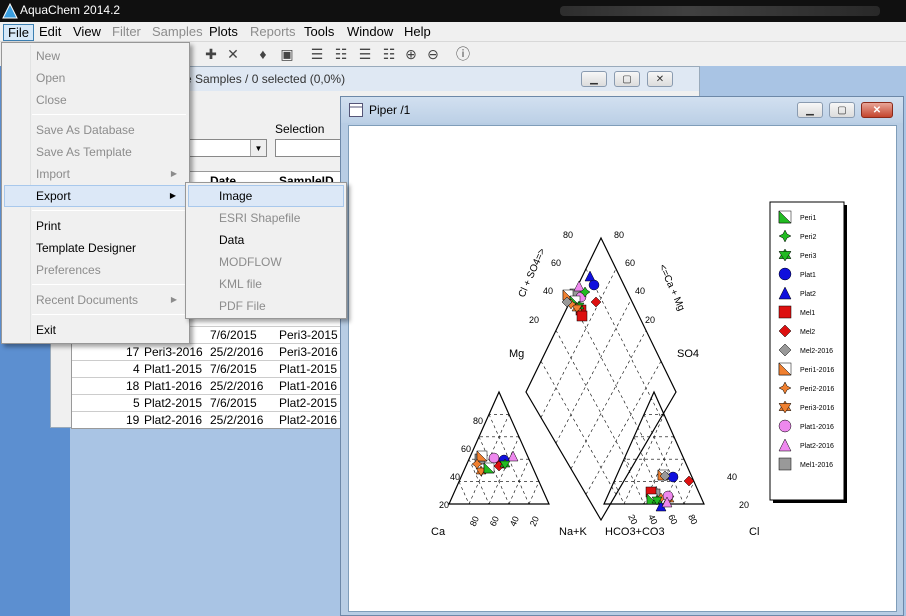 This screenshot has width=906, height=616. I want to click on menu-item-import-label: Import, so click(53, 174).